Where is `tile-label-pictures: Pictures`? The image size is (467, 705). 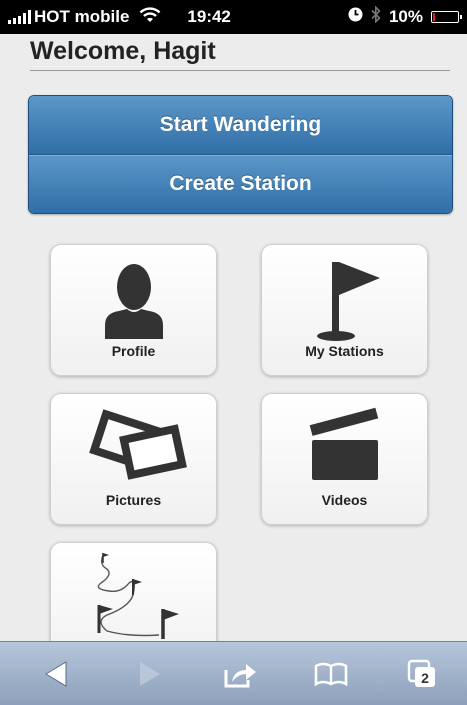
tile-label-pictures: Pictures is located at coordinates (133, 500).